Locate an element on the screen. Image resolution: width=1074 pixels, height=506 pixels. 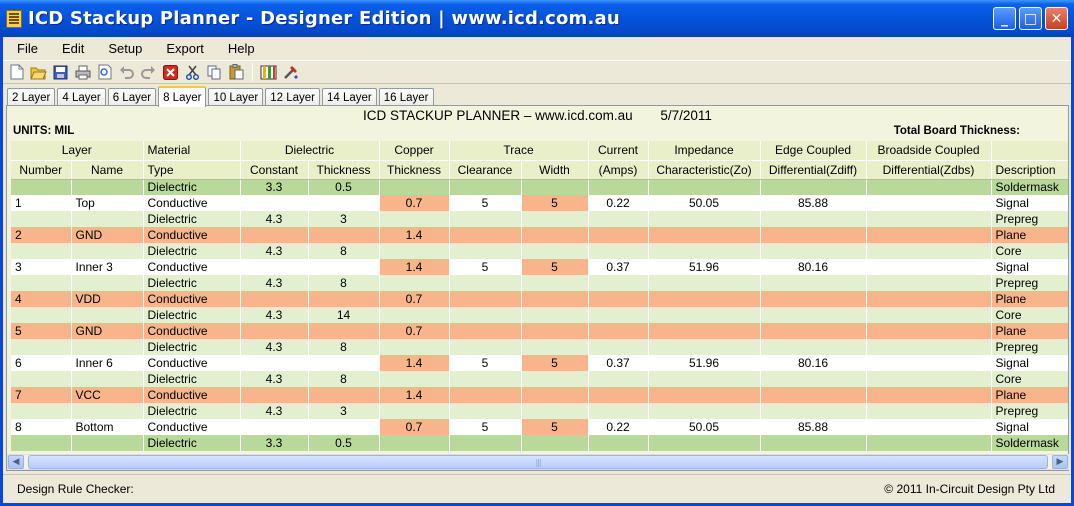
table-row: Dielectric 3.3 0.5 Soldermask is located at coordinates (539, 187).